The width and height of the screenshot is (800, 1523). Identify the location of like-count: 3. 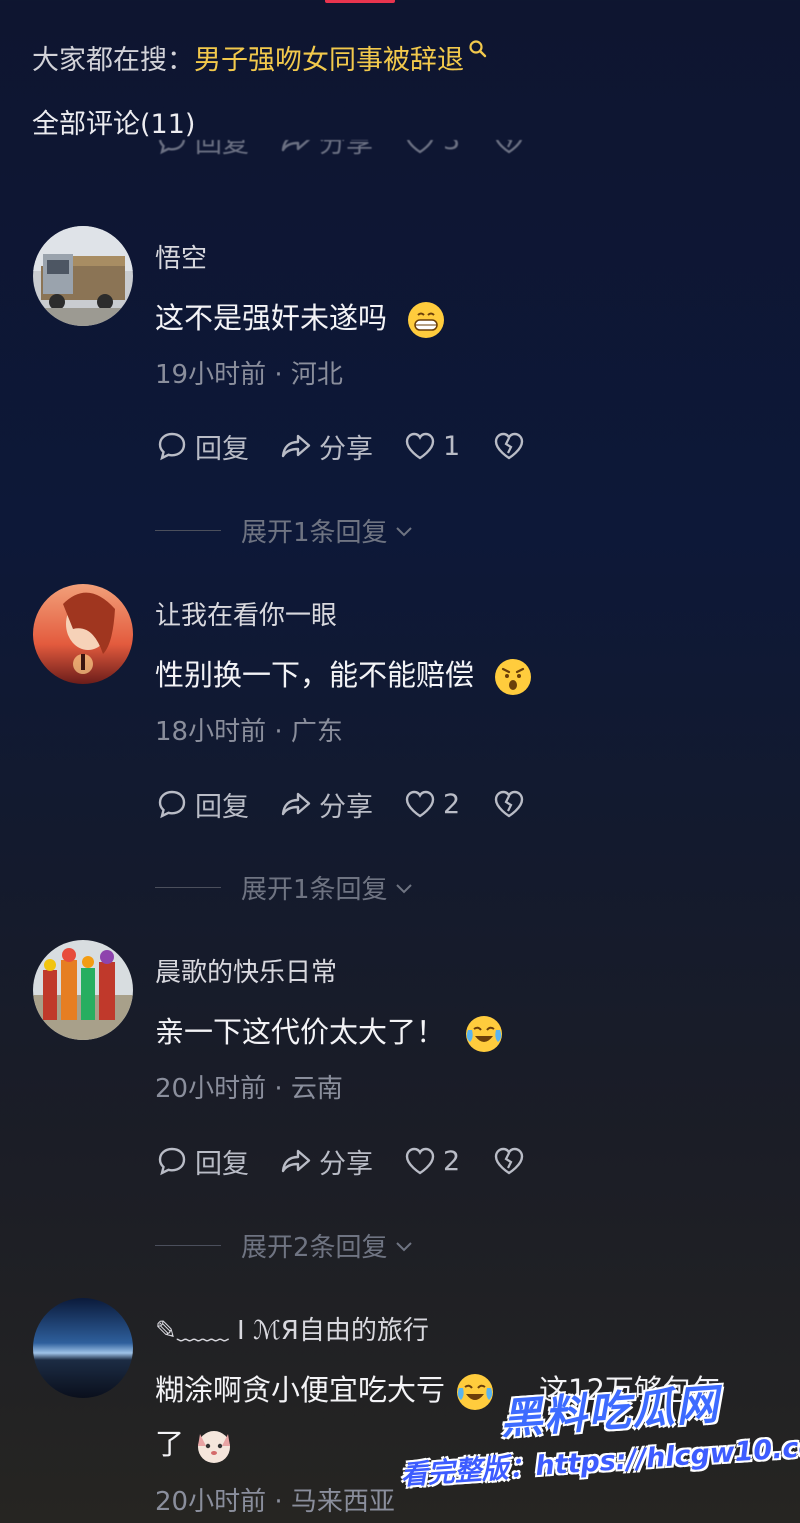
(452, 148).